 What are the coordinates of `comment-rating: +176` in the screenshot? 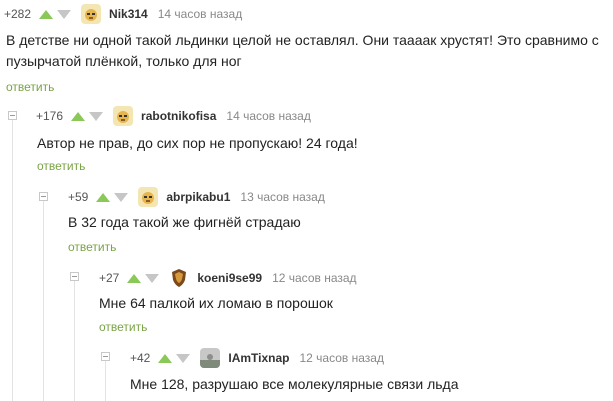 It's located at (50, 116).